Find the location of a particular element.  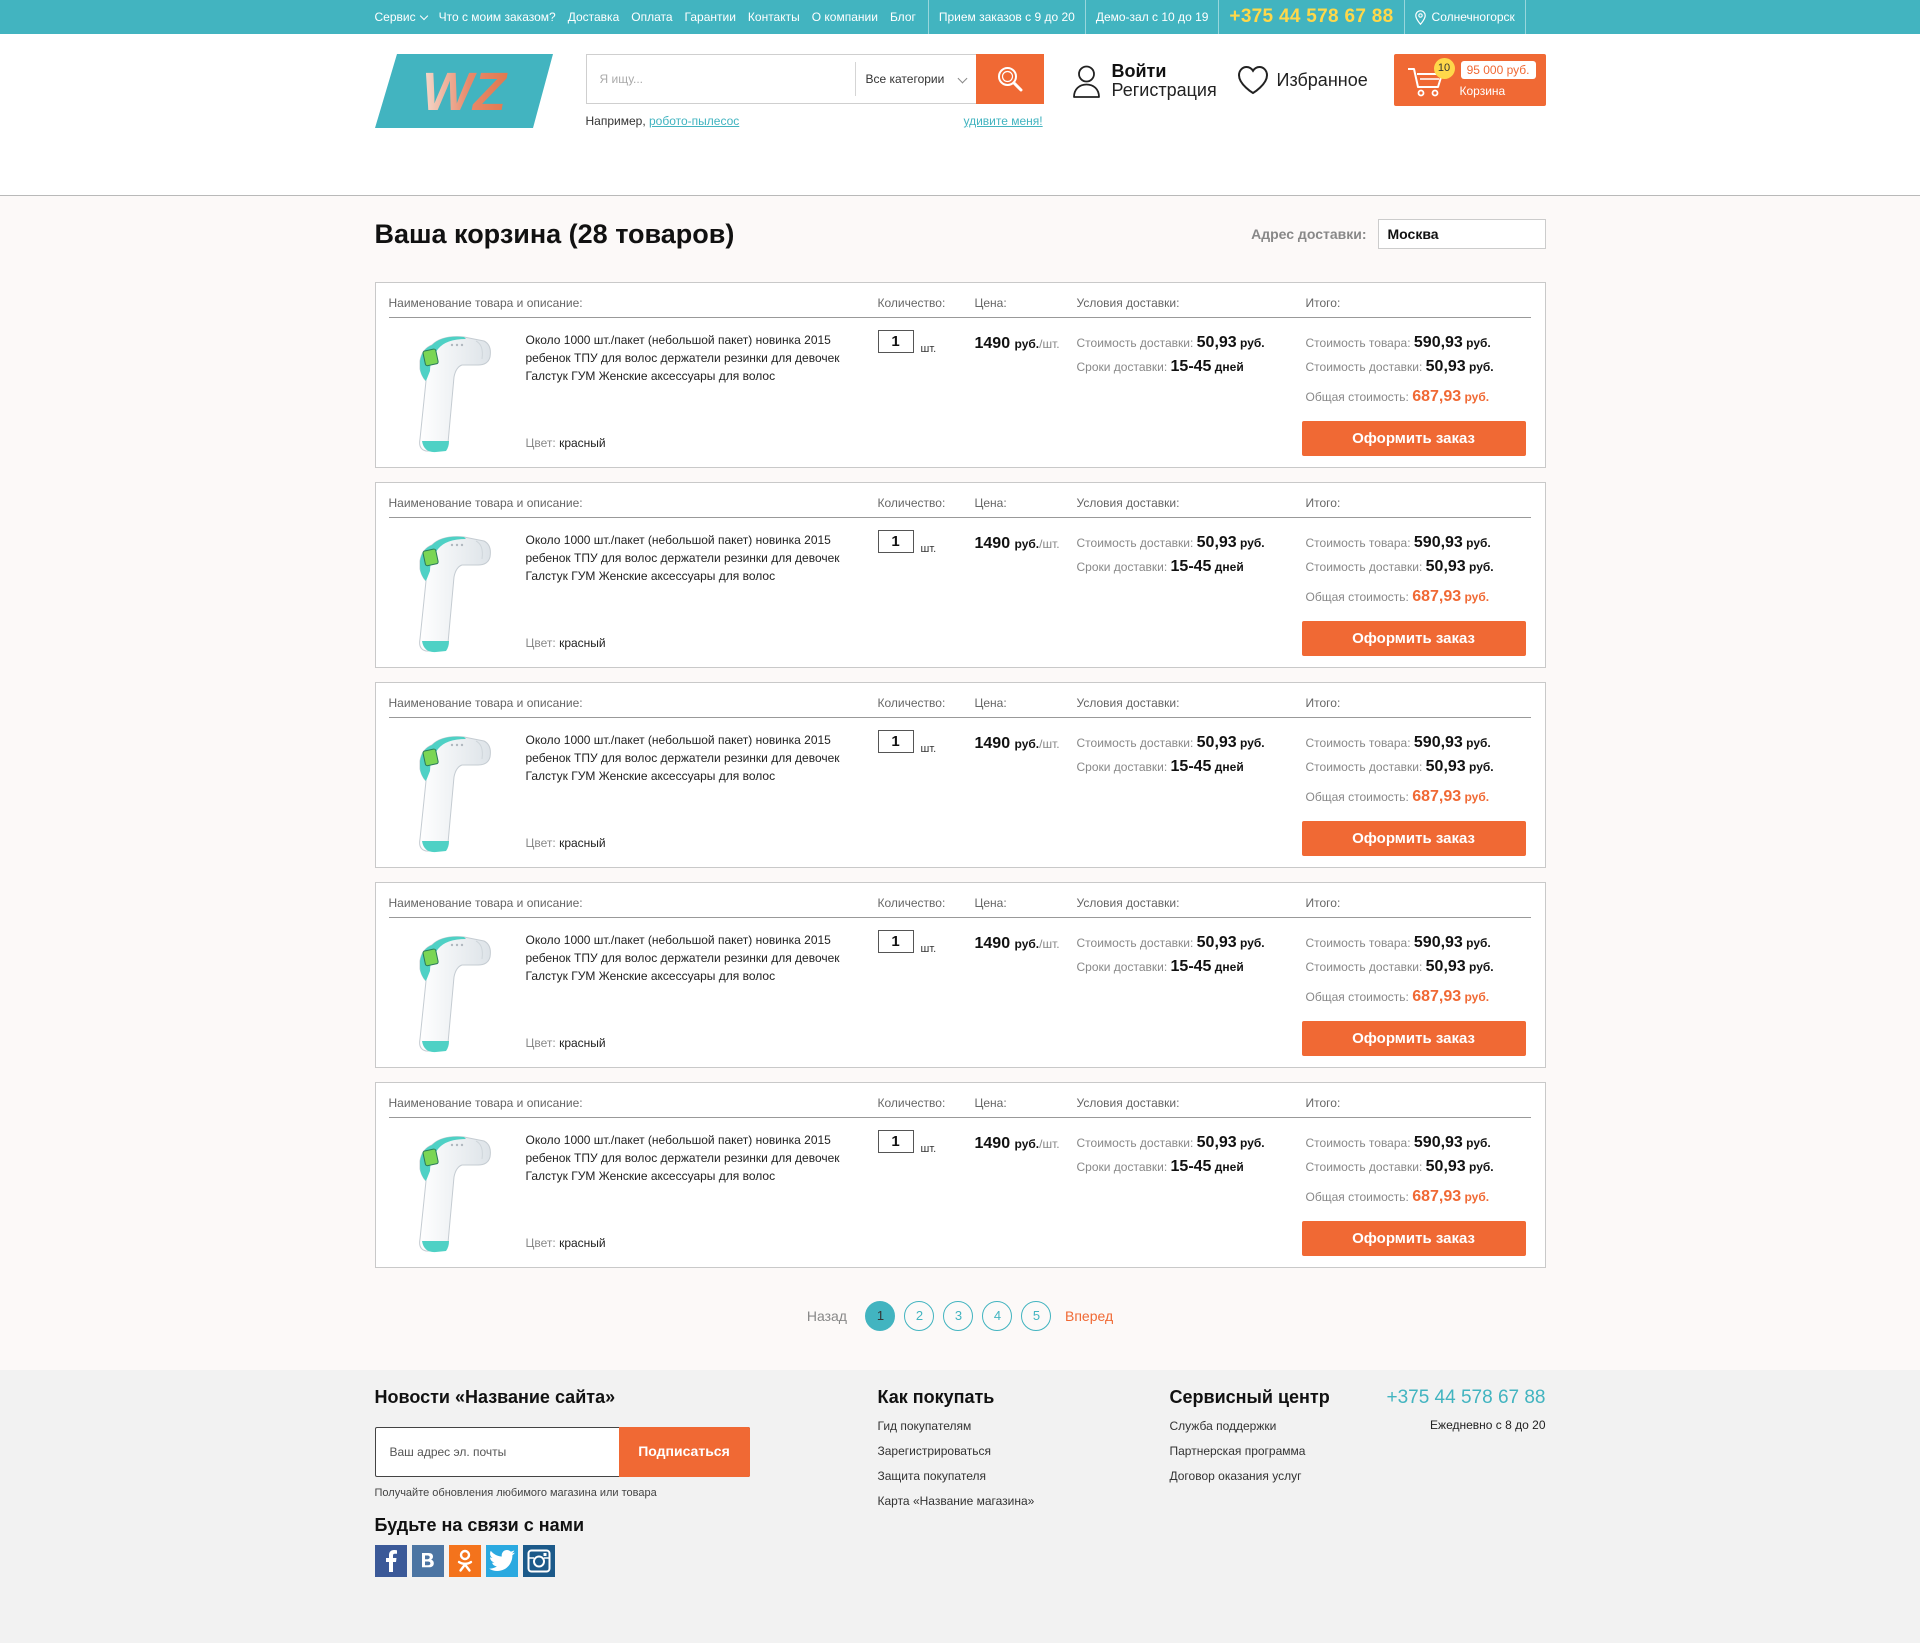

footer-link: Гид покупателям is located at coordinates (956, 1426).